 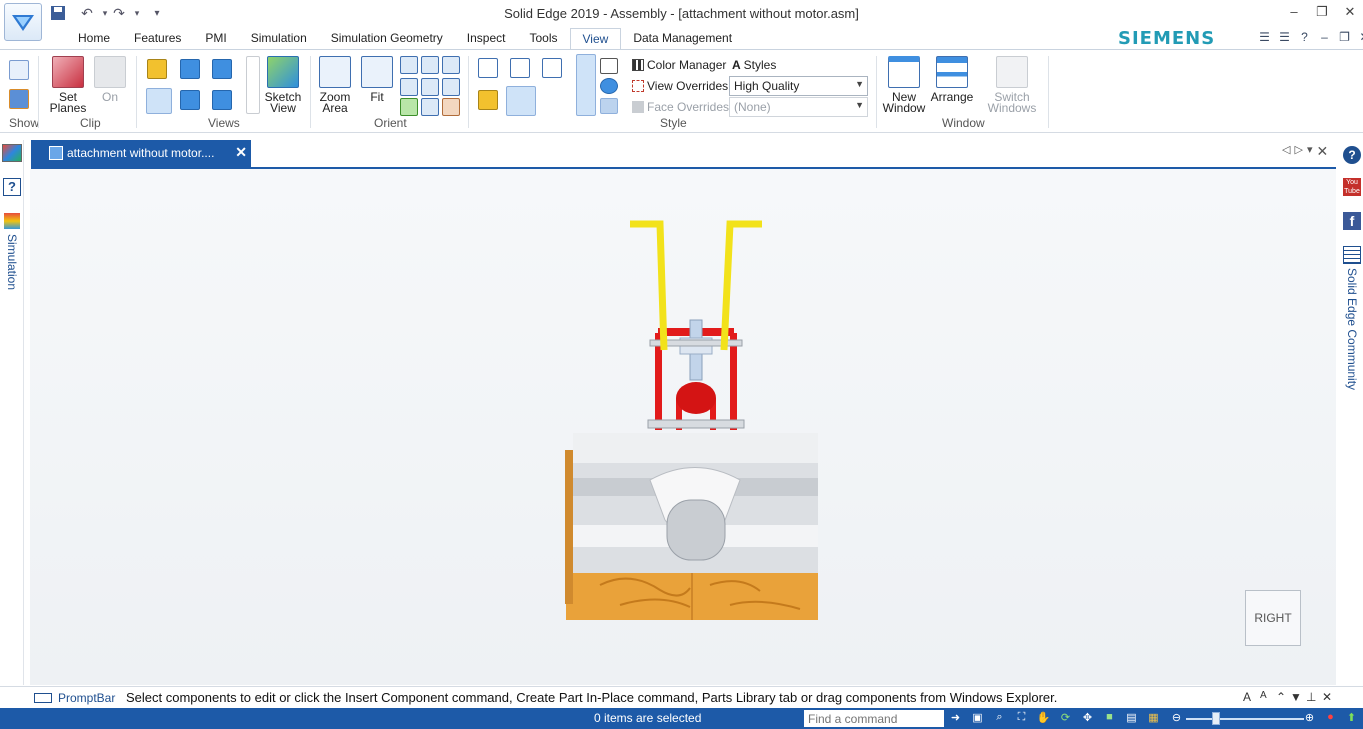 What do you see at coordinates (569, 527) in the screenshot?
I see `wood-side` at bounding box center [569, 527].